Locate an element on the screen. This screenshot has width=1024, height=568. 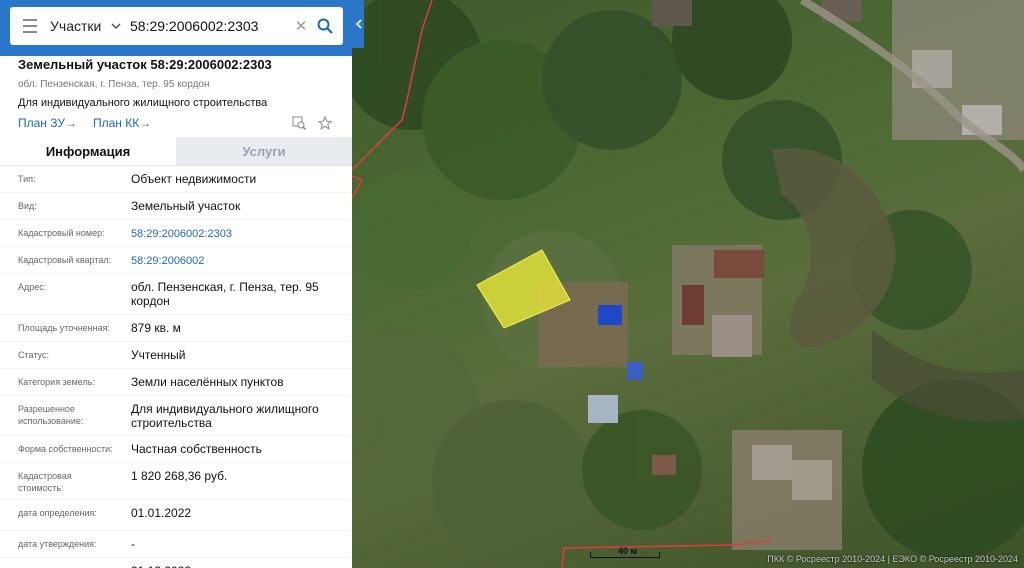
info-row: Тип: Объект недвижимости is located at coordinates (176, 179).